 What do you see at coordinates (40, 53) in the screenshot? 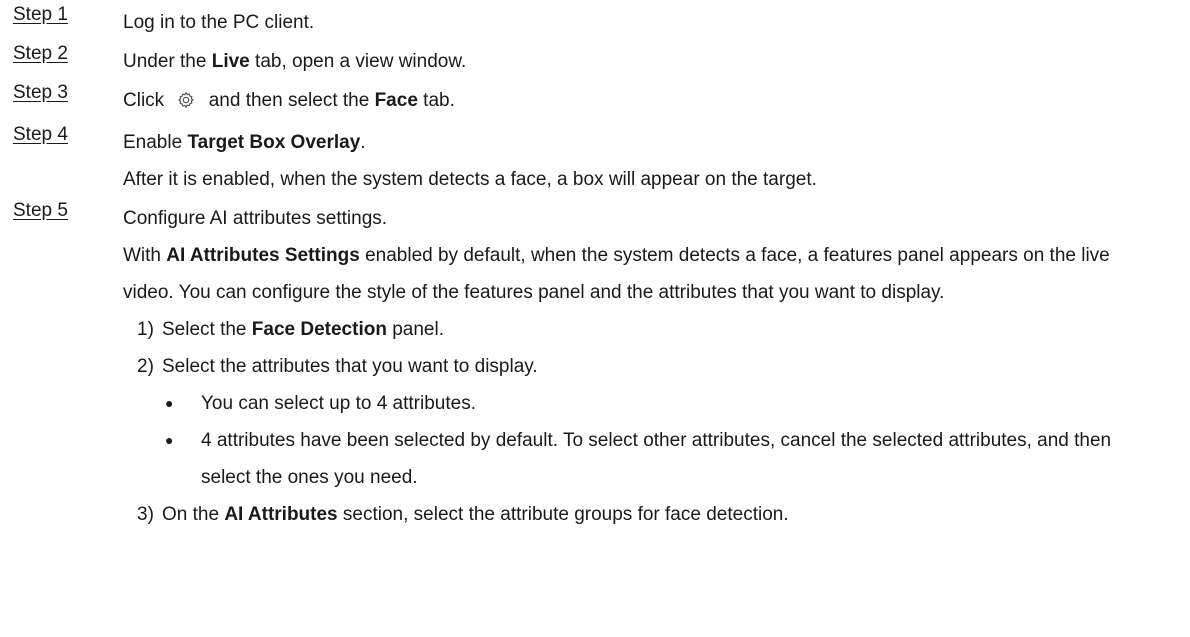
I see `step-label: Step 2` at bounding box center [40, 53].